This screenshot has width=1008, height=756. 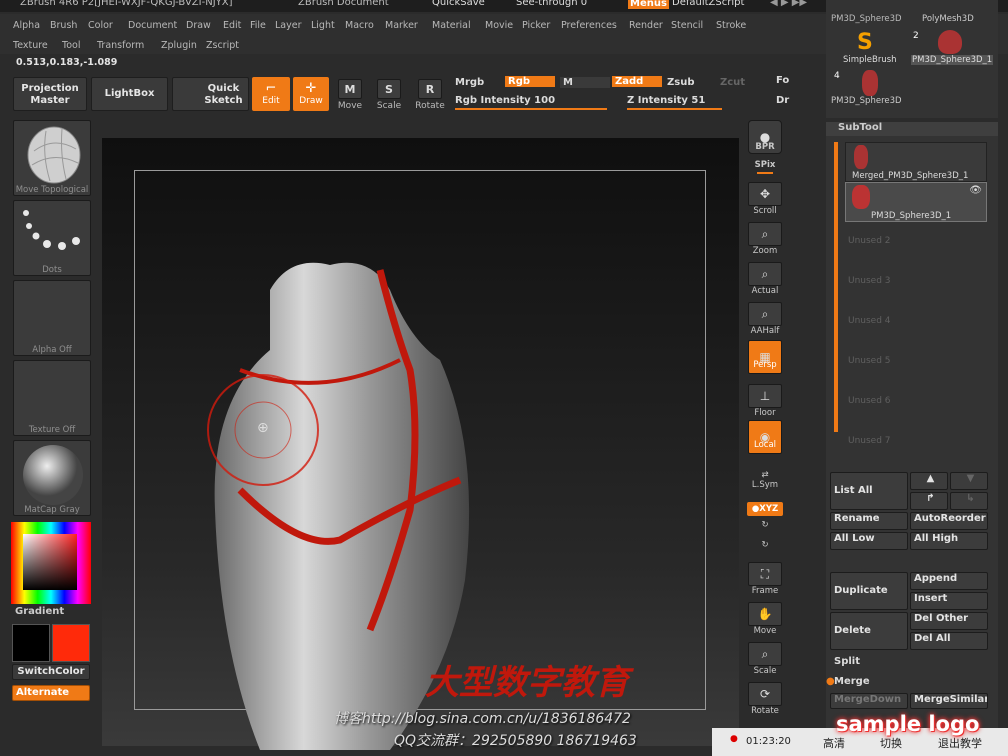 I want to click on projection-master-button: Projection Master, so click(x=50, y=94).